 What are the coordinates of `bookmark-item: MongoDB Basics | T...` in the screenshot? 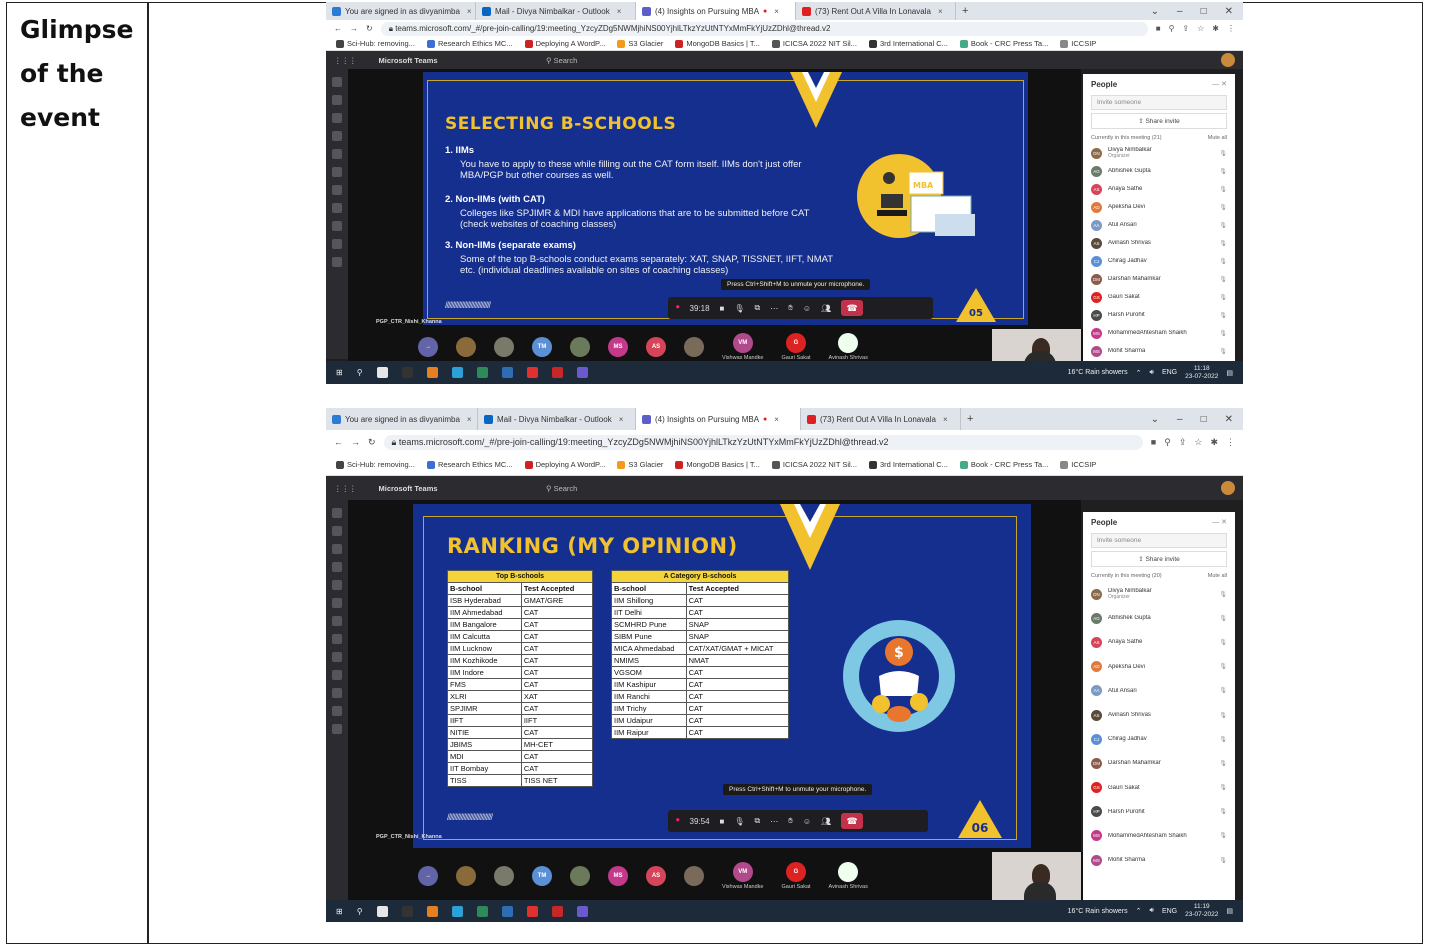 It's located at (717, 464).